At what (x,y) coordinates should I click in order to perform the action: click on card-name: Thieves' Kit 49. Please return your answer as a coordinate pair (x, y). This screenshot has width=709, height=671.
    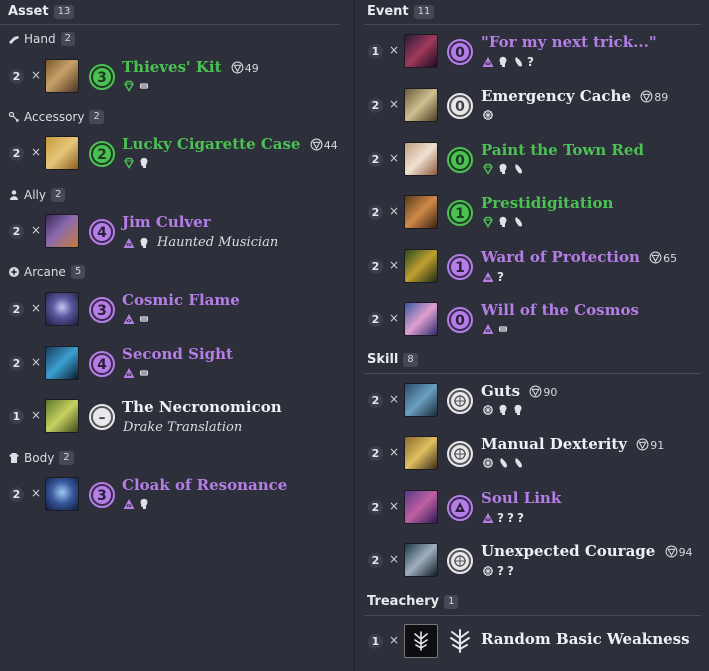
    Looking at the image, I should click on (190, 67).